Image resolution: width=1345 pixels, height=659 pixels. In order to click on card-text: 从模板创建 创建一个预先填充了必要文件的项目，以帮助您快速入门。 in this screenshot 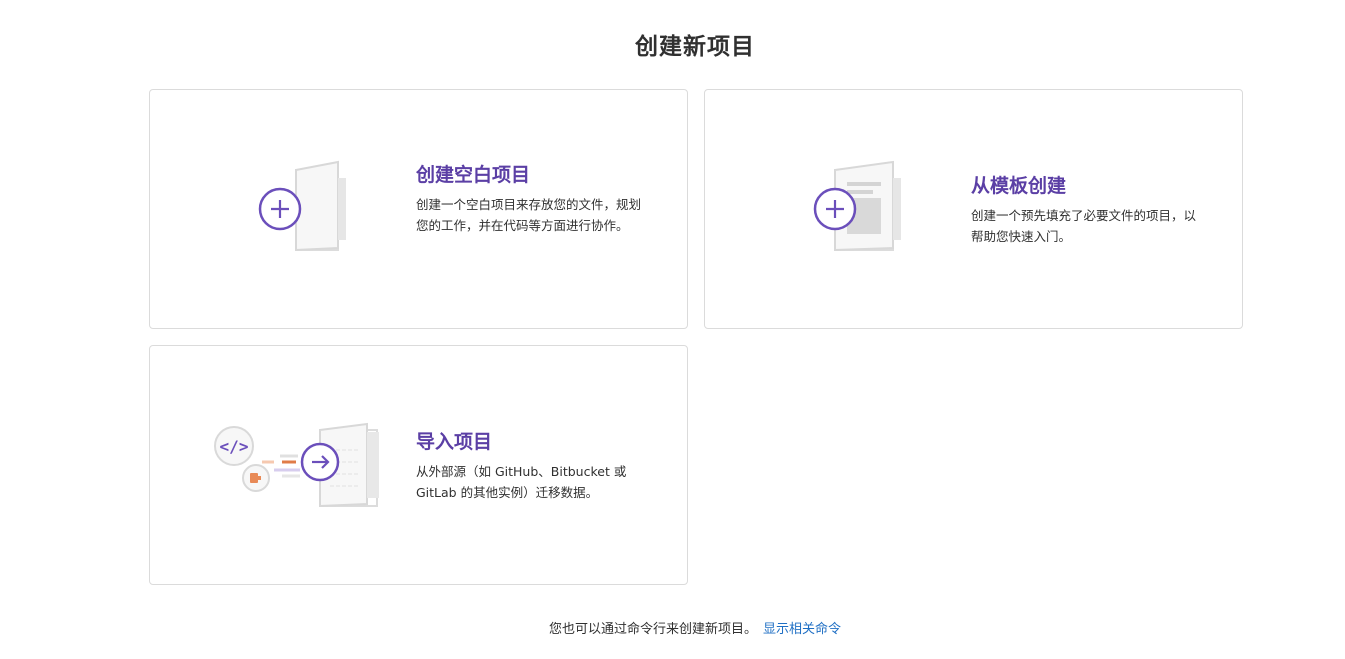, I will do `click(1088, 210)`.